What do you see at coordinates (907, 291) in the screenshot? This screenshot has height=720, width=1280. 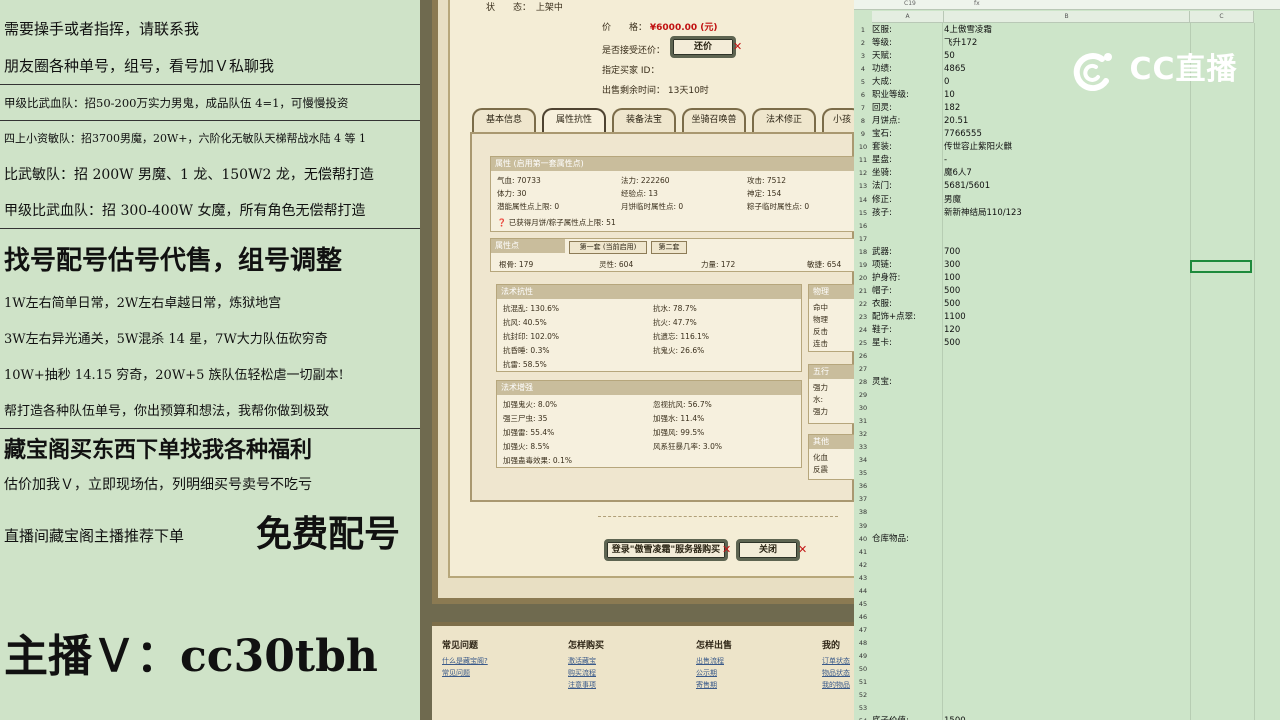 I see `cell-a: 帽子:` at bounding box center [907, 291].